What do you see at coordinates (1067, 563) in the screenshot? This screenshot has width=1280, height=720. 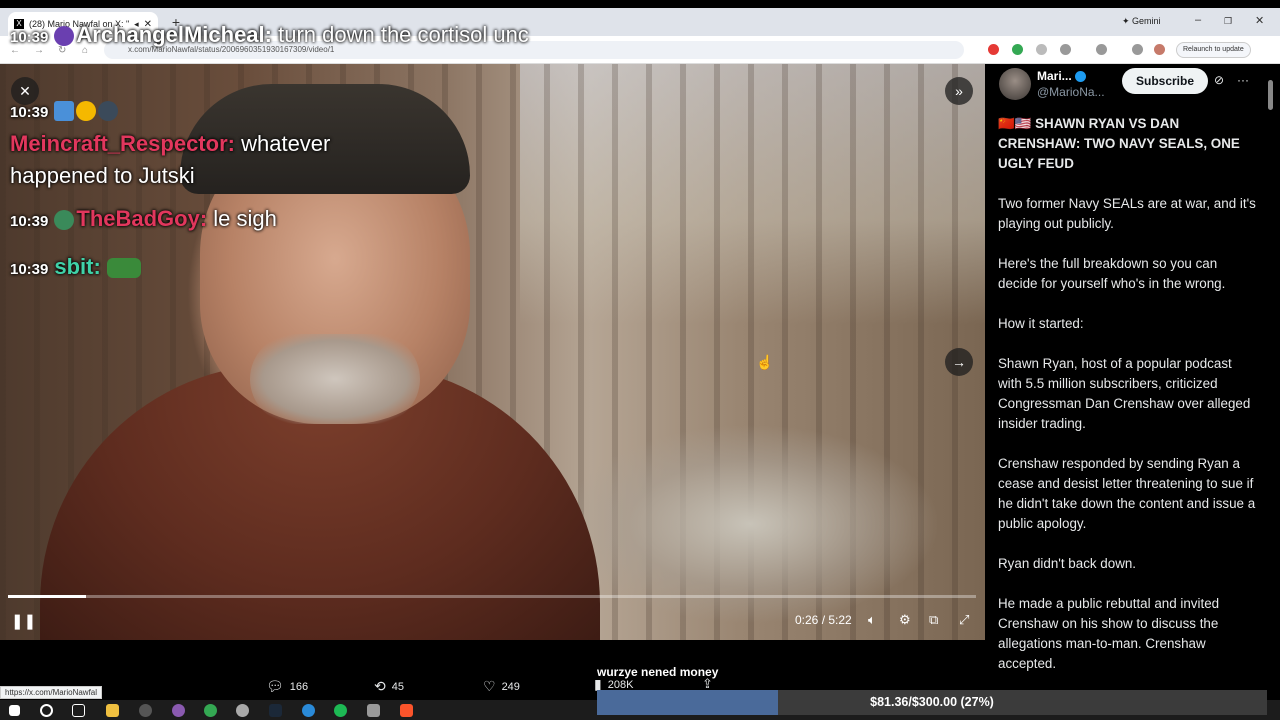 I see `tweet-paragraph: Ryan didn't back down.` at bounding box center [1067, 563].